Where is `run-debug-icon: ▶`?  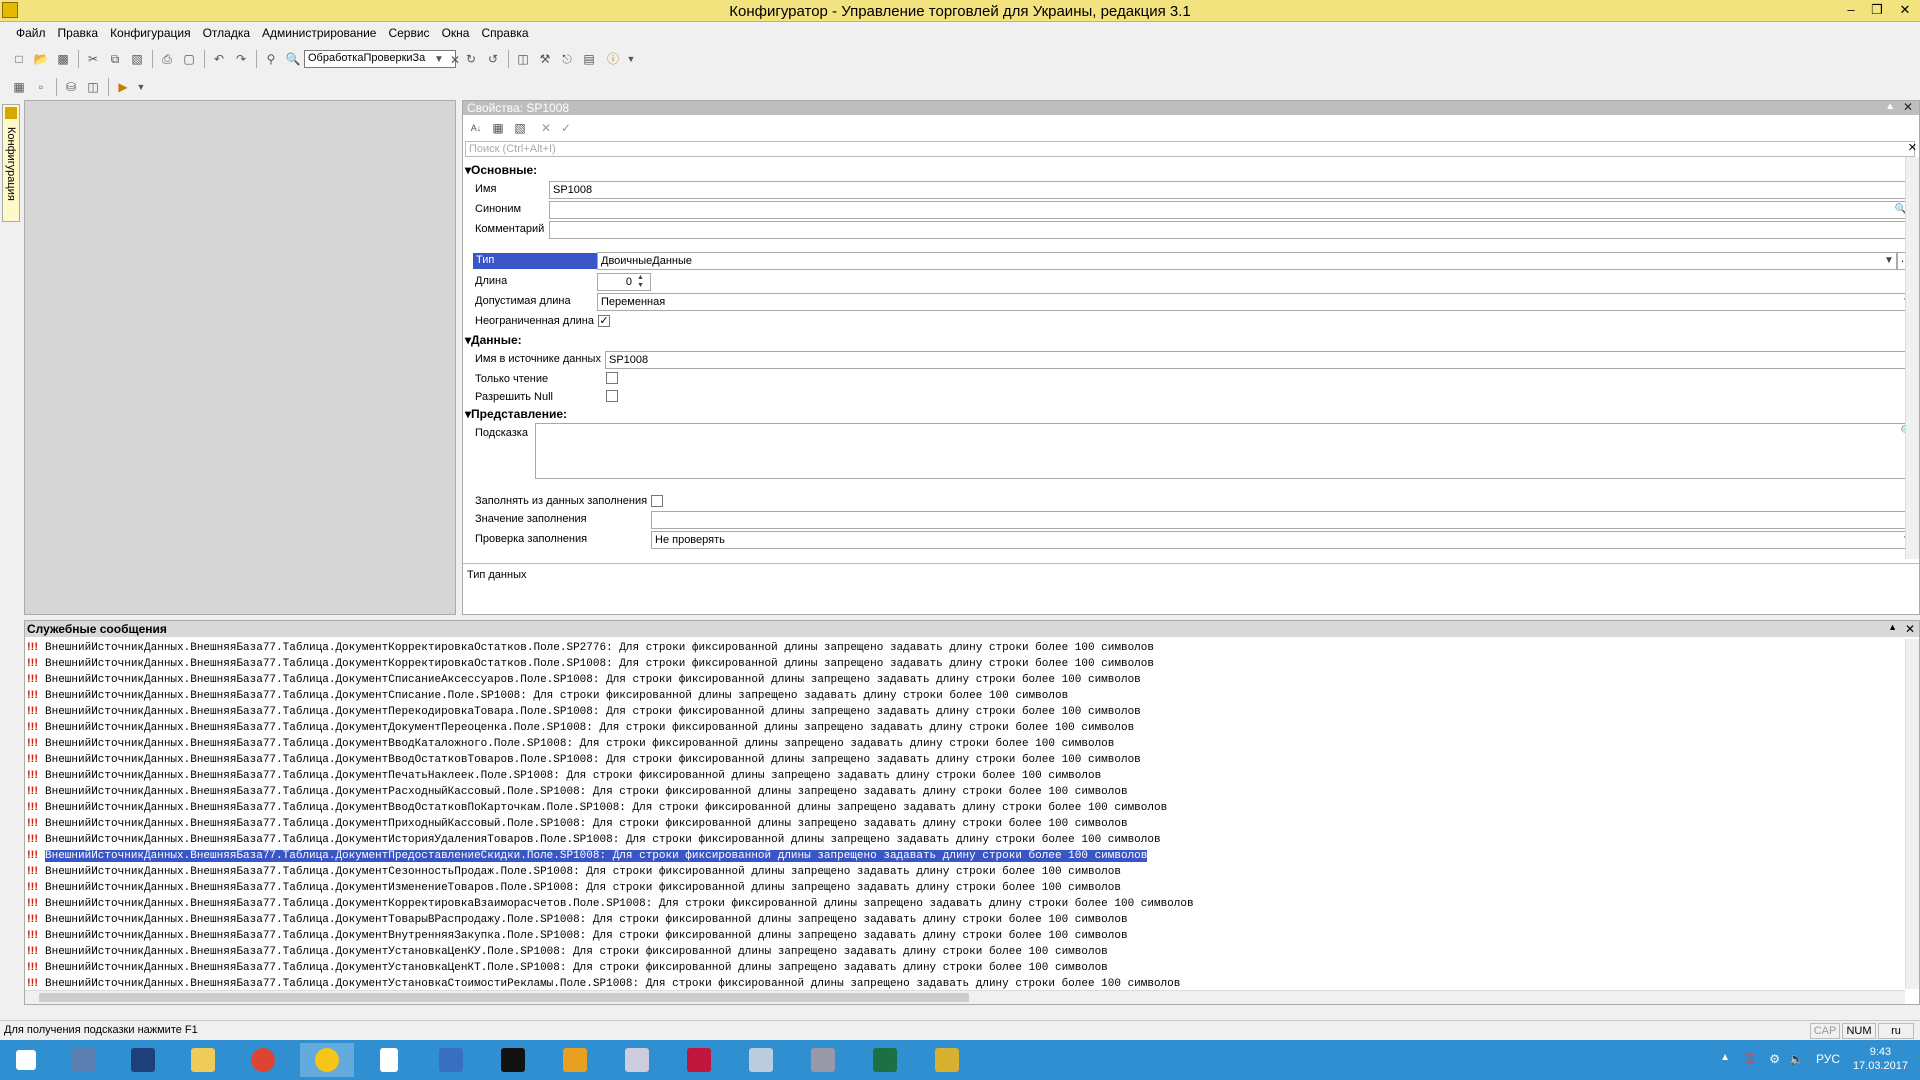 run-debug-icon: ▶ is located at coordinates (123, 87).